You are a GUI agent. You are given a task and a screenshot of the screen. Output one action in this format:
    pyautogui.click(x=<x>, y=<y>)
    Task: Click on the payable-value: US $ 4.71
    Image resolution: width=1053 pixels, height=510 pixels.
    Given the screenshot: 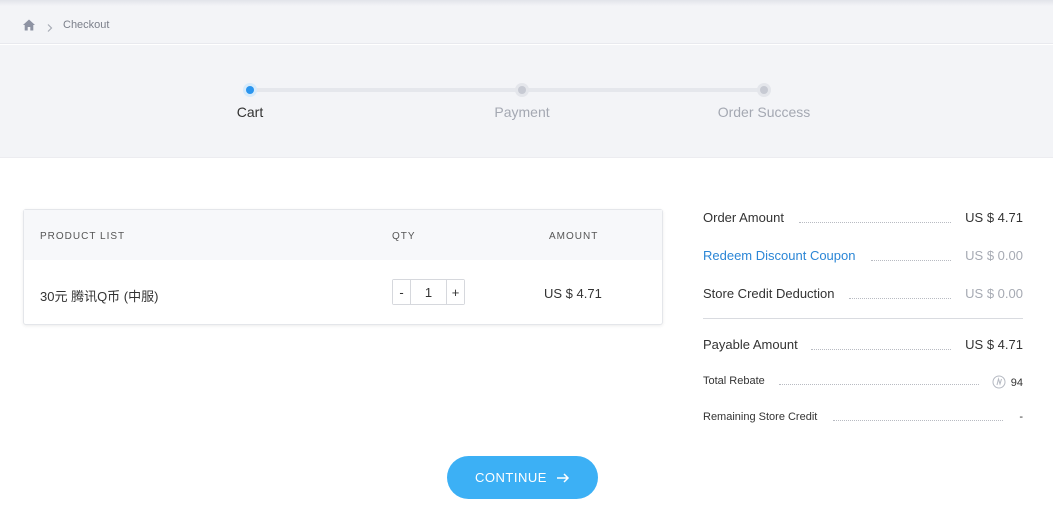 What is the action you would take?
    pyautogui.click(x=990, y=344)
    